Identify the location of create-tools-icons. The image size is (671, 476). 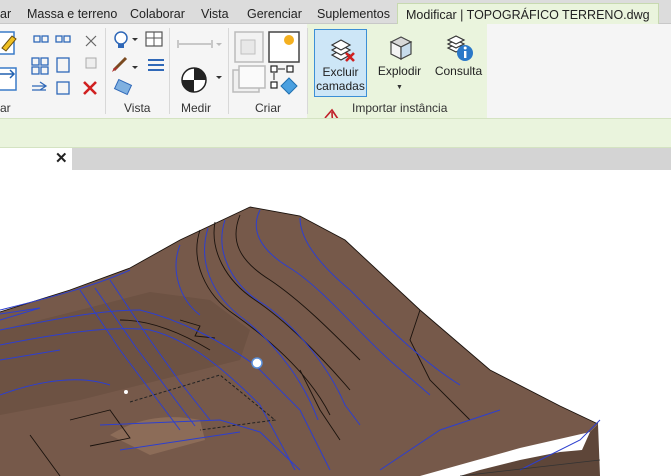
(267, 63).